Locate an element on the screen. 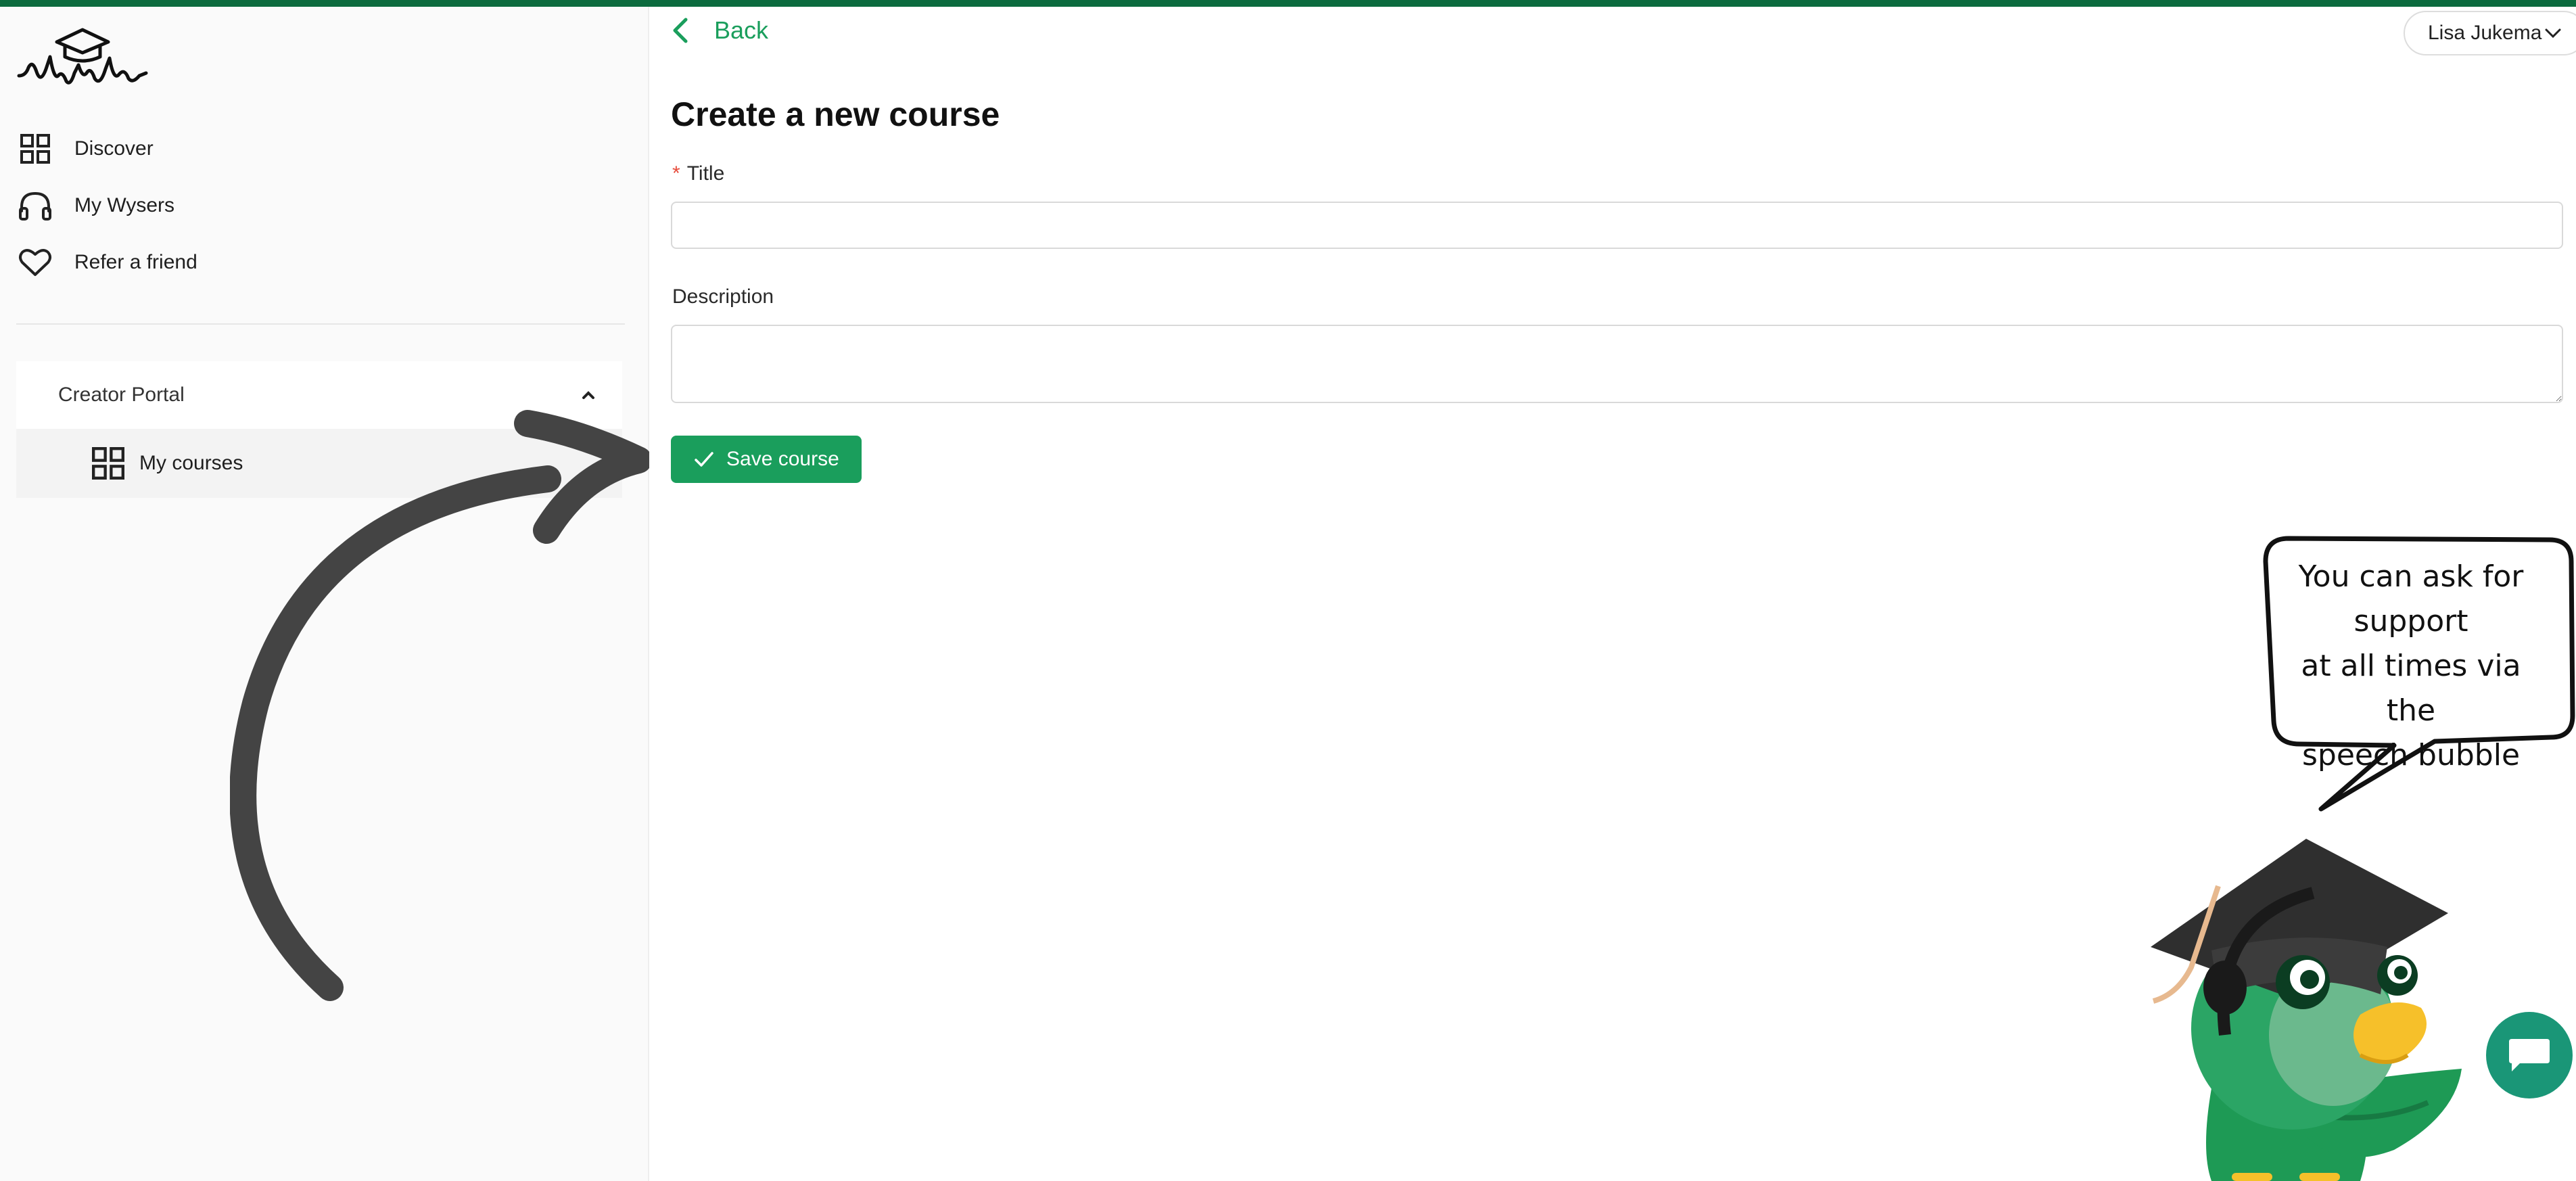  chat-support-button is located at coordinates (2529, 1055).